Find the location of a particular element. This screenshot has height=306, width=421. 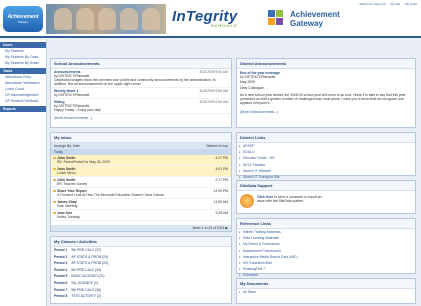

achievement-matters-logo: Achievement Matters is located at coordinates (23, 19).